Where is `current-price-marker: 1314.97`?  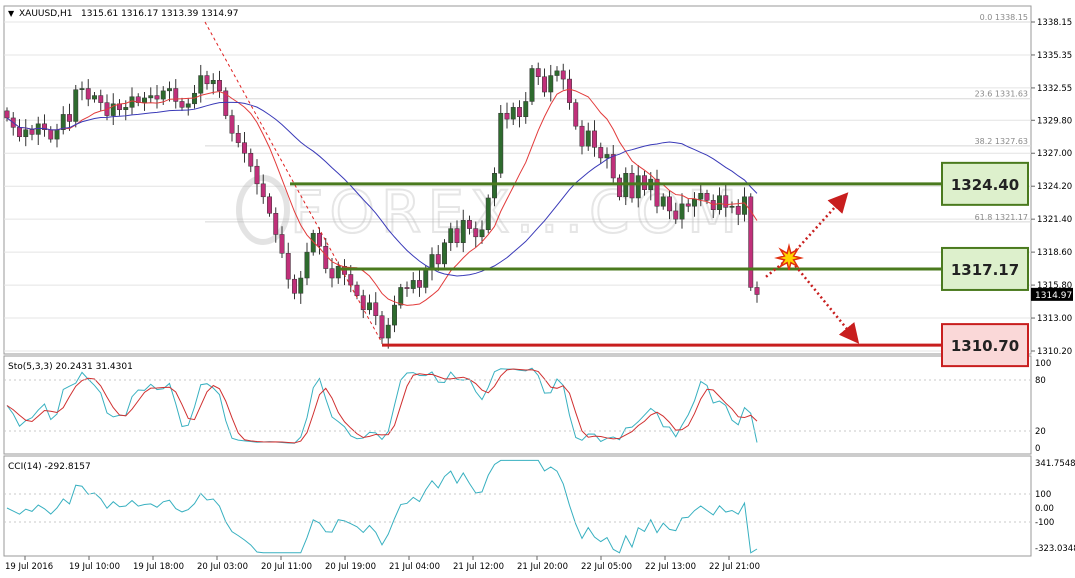 current-price-marker: 1314.97 is located at coordinates (1052, 294).